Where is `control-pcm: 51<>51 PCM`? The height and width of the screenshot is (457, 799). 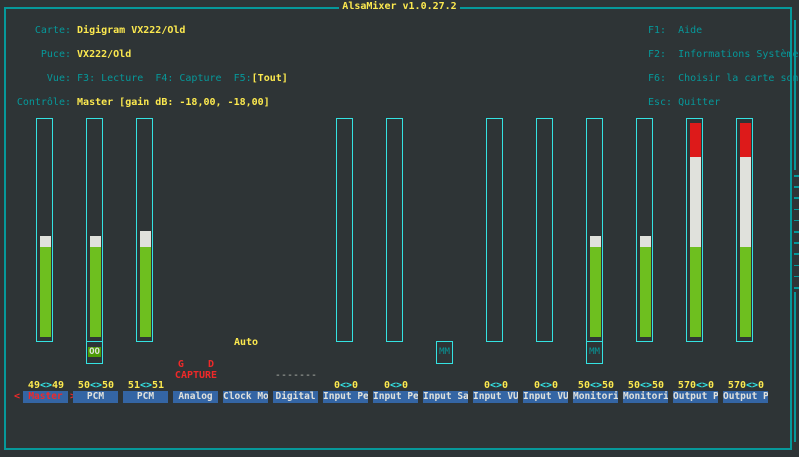
control-pcm: 51<>51 PCM is located at coordinates (140, 228).